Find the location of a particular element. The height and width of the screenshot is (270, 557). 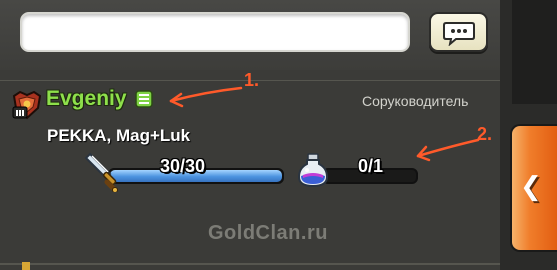

chevron-left-icon: ❮ is located at coordinates (531, 187).